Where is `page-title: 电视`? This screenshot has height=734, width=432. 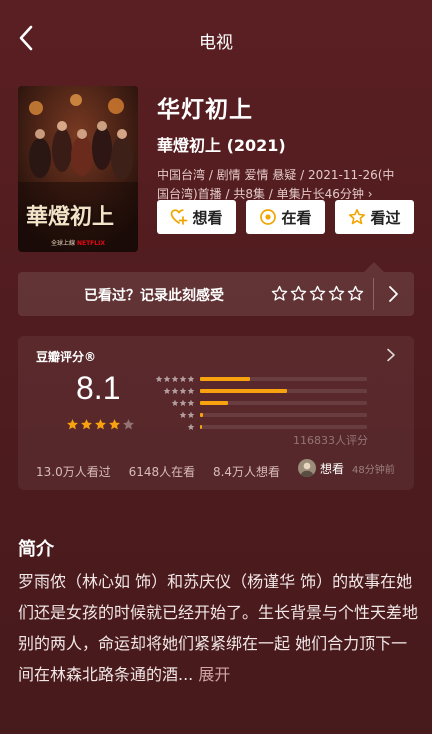
page-title: 电视 is located at coordinates (216, 43).